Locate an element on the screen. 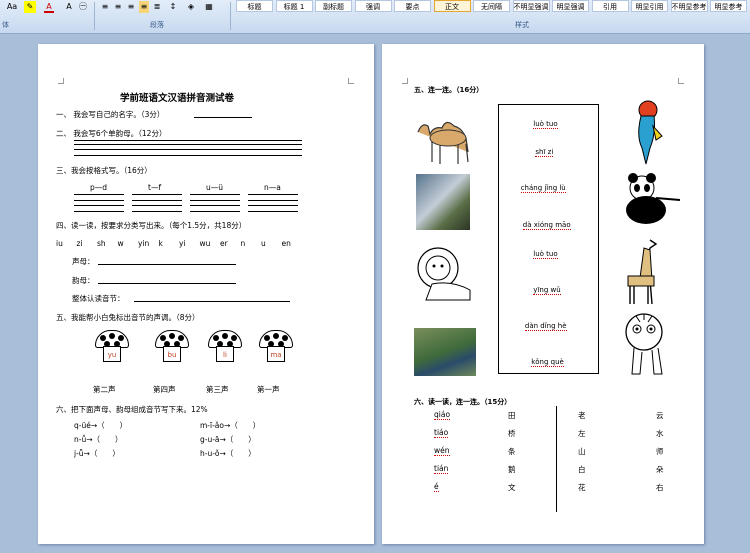 The height and width of the screenshot is (553, 750). style-button: 不明显强调 is located at coordinates (531, 6).